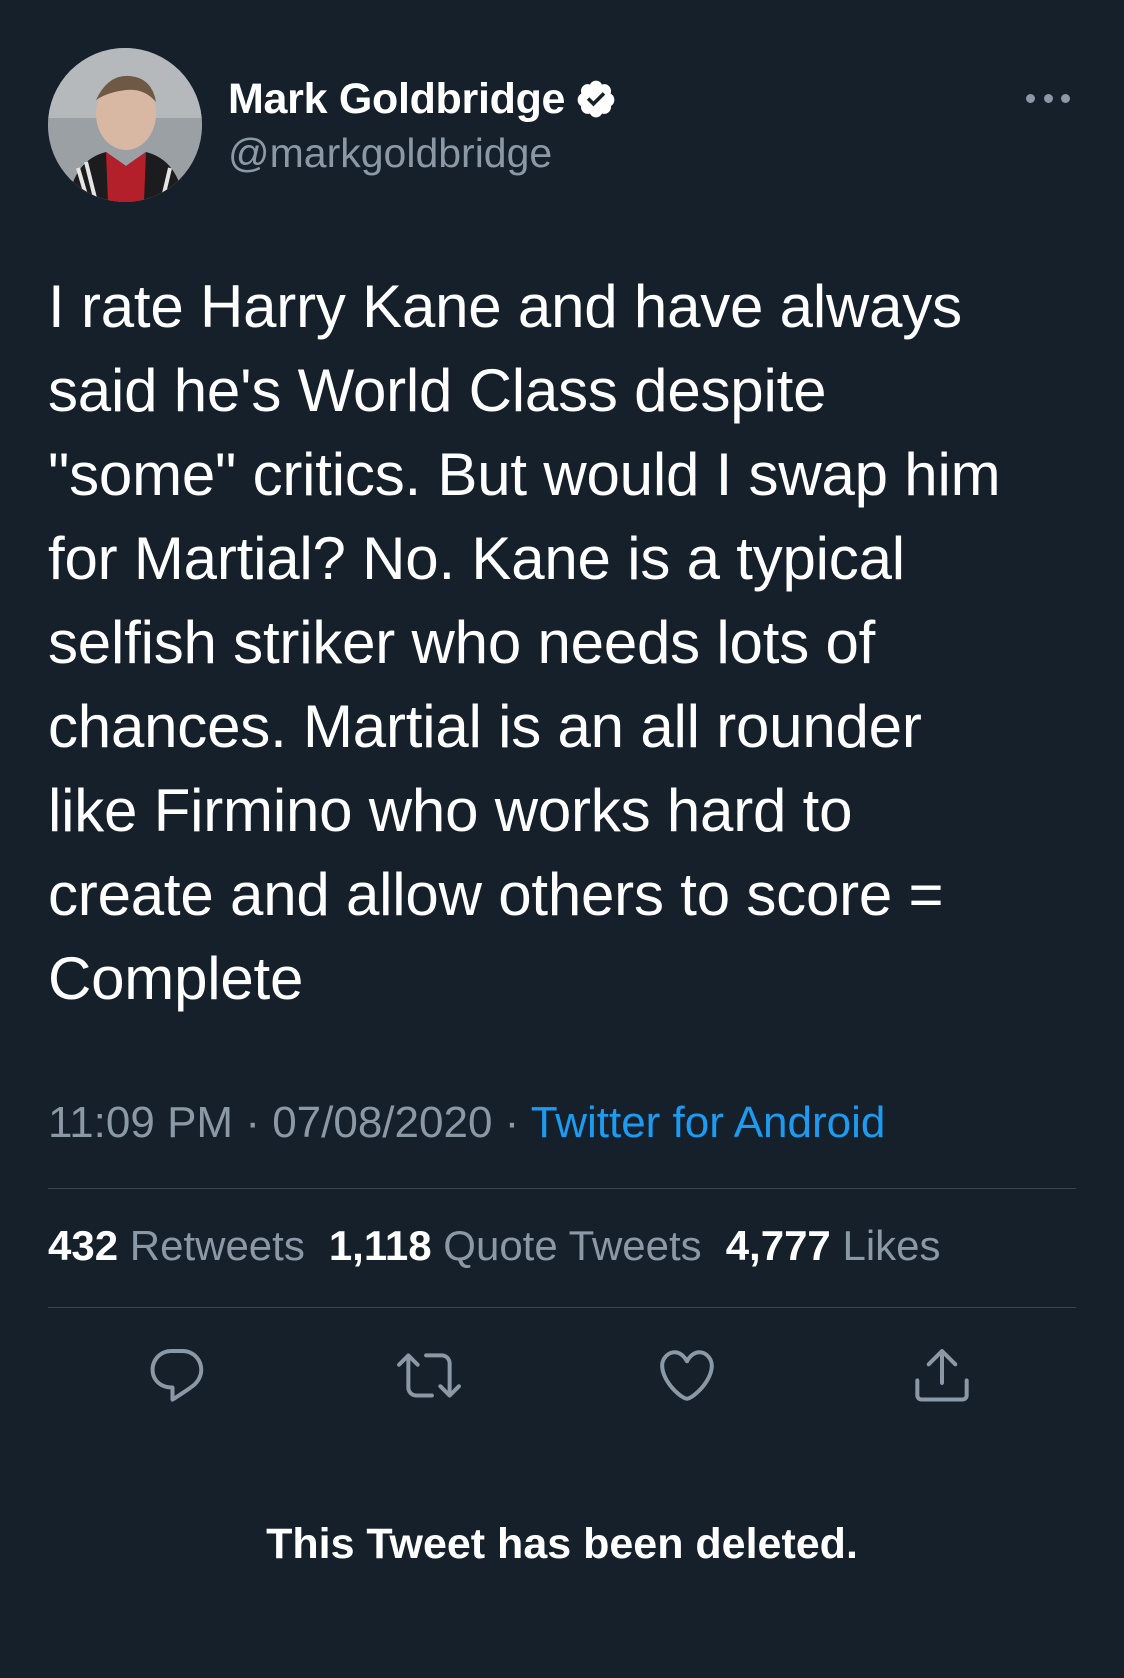 The image size is (1124, 1678). What do you see at coordinates (1048, 98) in the screenshot?
I see `more-options-icon` at bounding box center [1048, 98].